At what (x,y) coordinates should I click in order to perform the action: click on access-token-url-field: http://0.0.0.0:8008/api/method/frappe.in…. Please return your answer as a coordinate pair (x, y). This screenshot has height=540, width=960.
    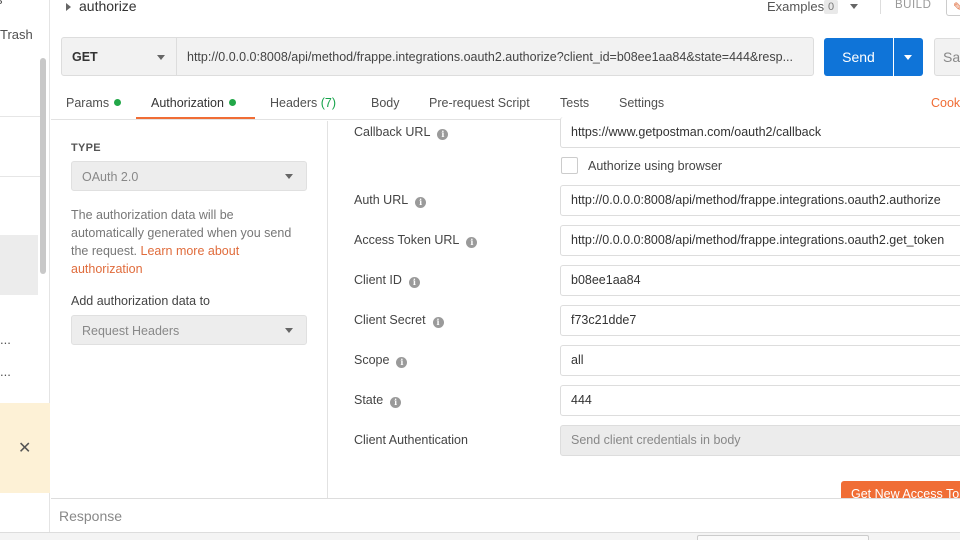
    Looking at the image, I should click on (760, 240).